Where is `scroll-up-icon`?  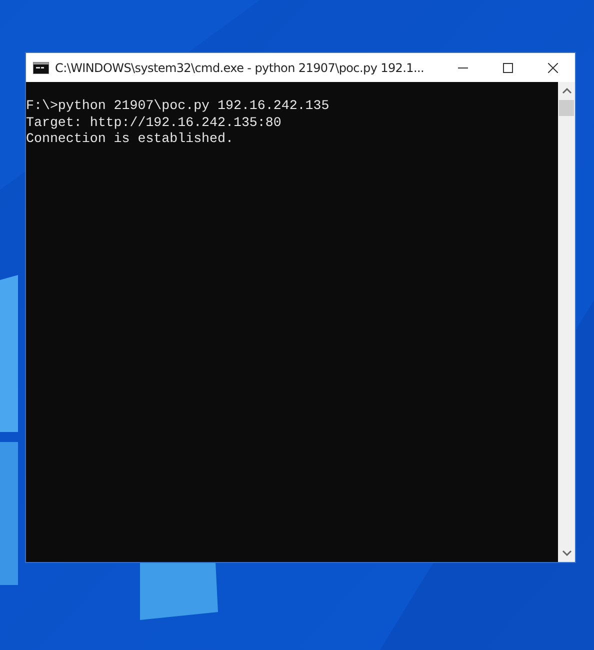 scroll-up-icon is located at coordinates (567, 91).